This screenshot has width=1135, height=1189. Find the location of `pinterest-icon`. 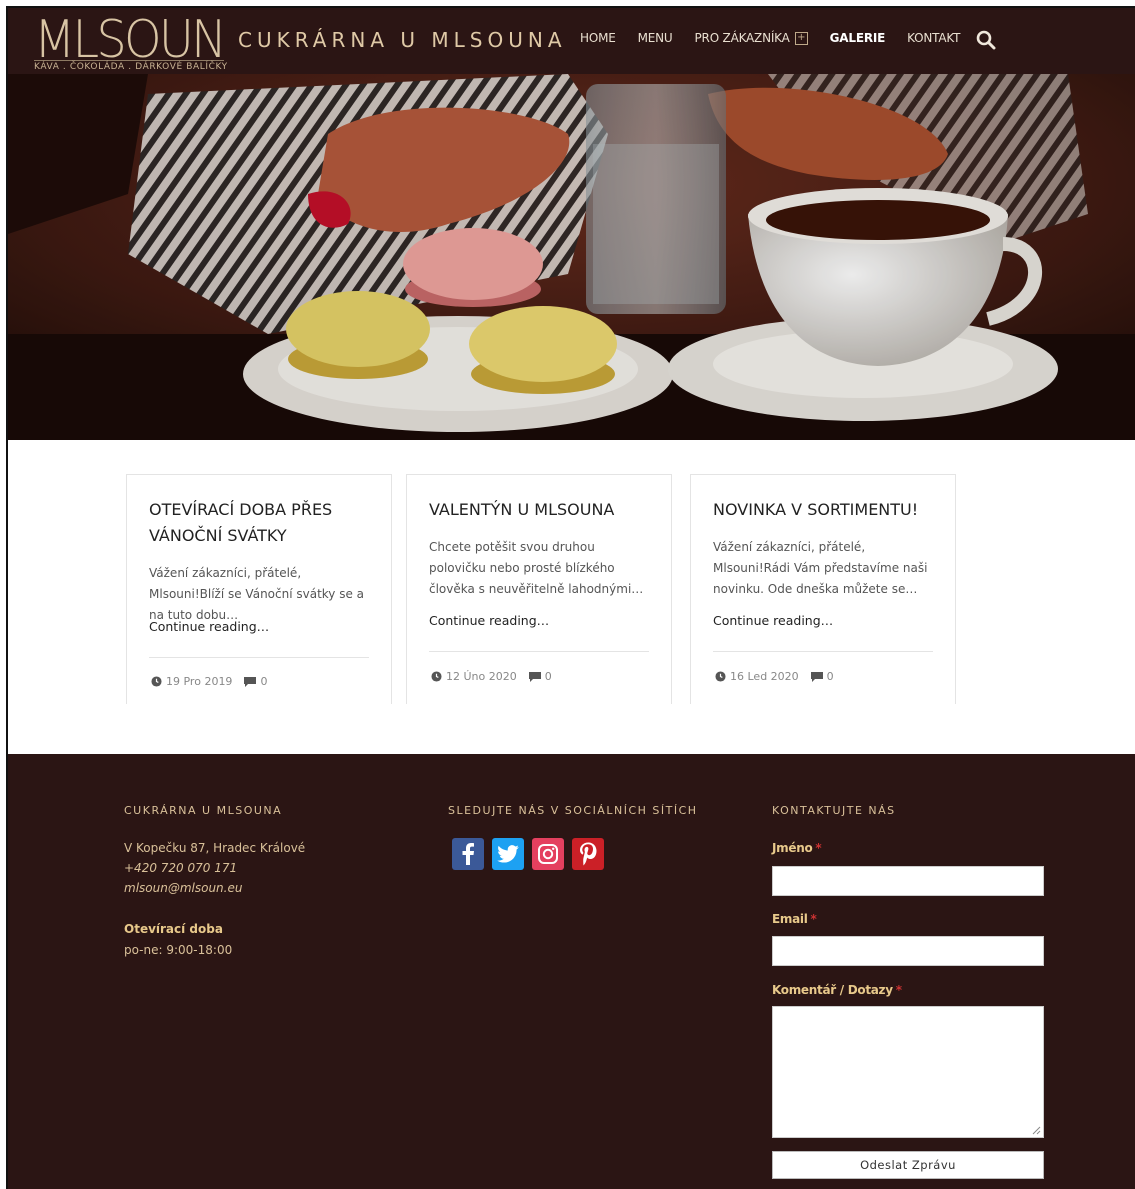

pinterest-icon is located at coordinates (588, 854).